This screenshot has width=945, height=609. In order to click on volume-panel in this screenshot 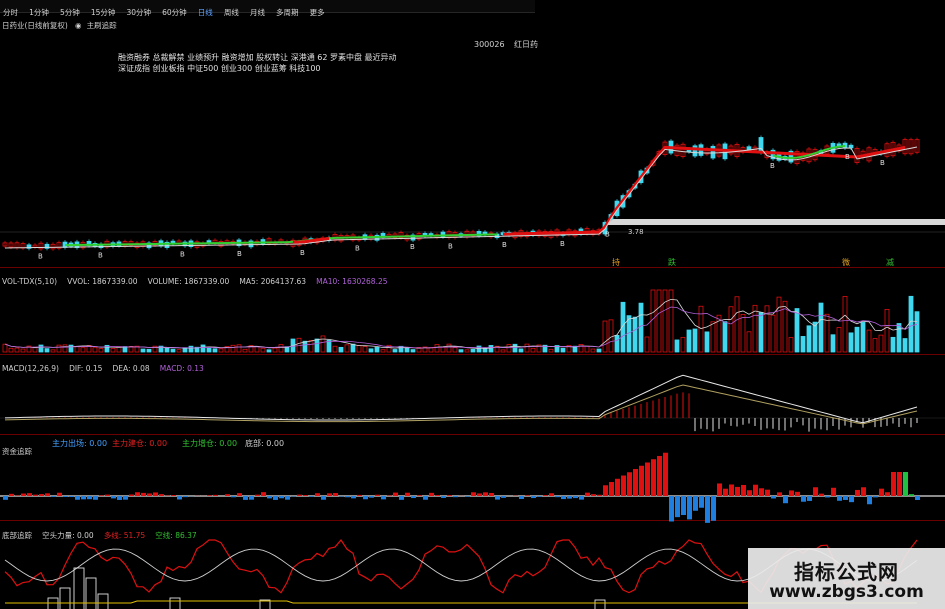, I will do `click(461, 321)`.